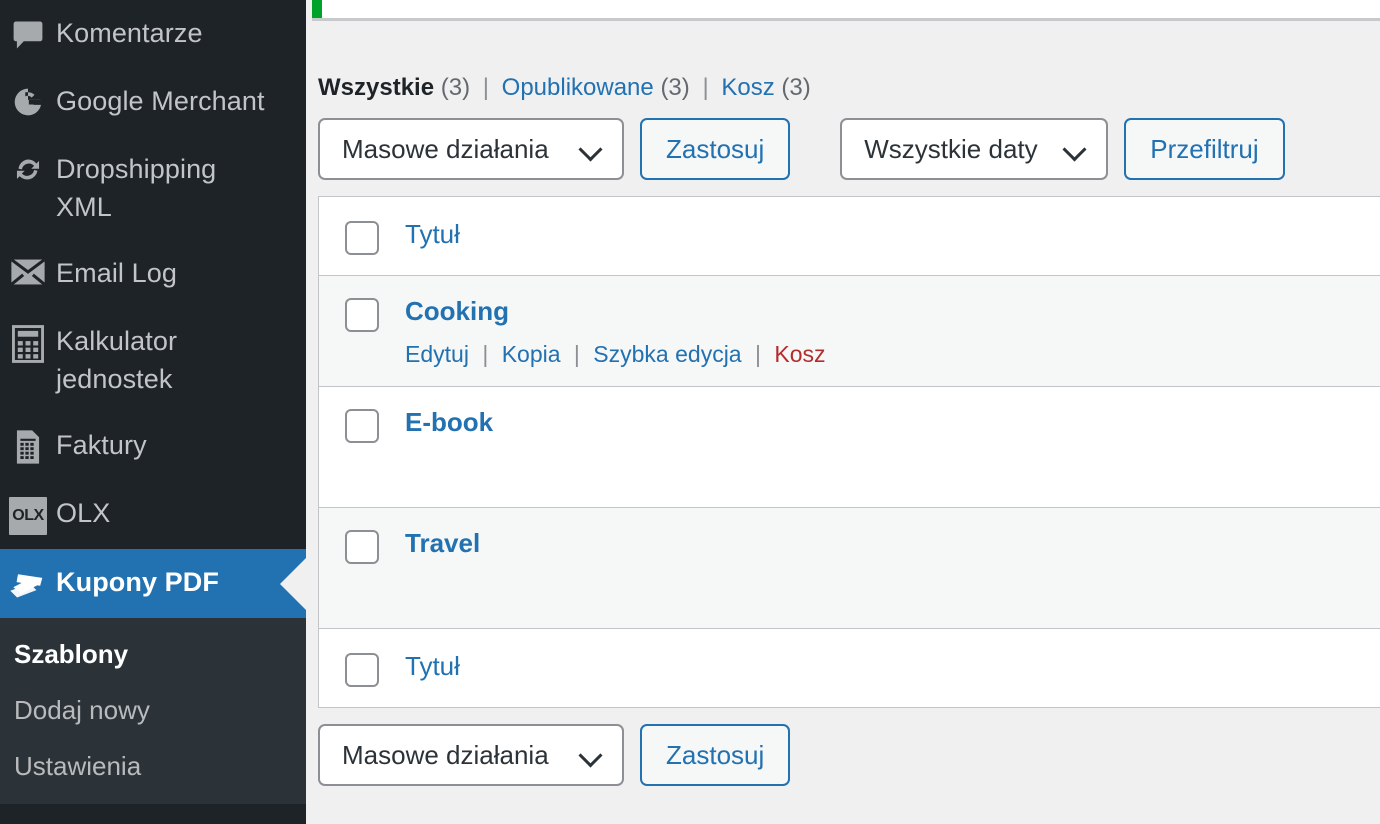 The height and width of the screenshot is (824, 1380). I want to click on sidebar-item-komentarze: Komentarze, so click(153, 34).